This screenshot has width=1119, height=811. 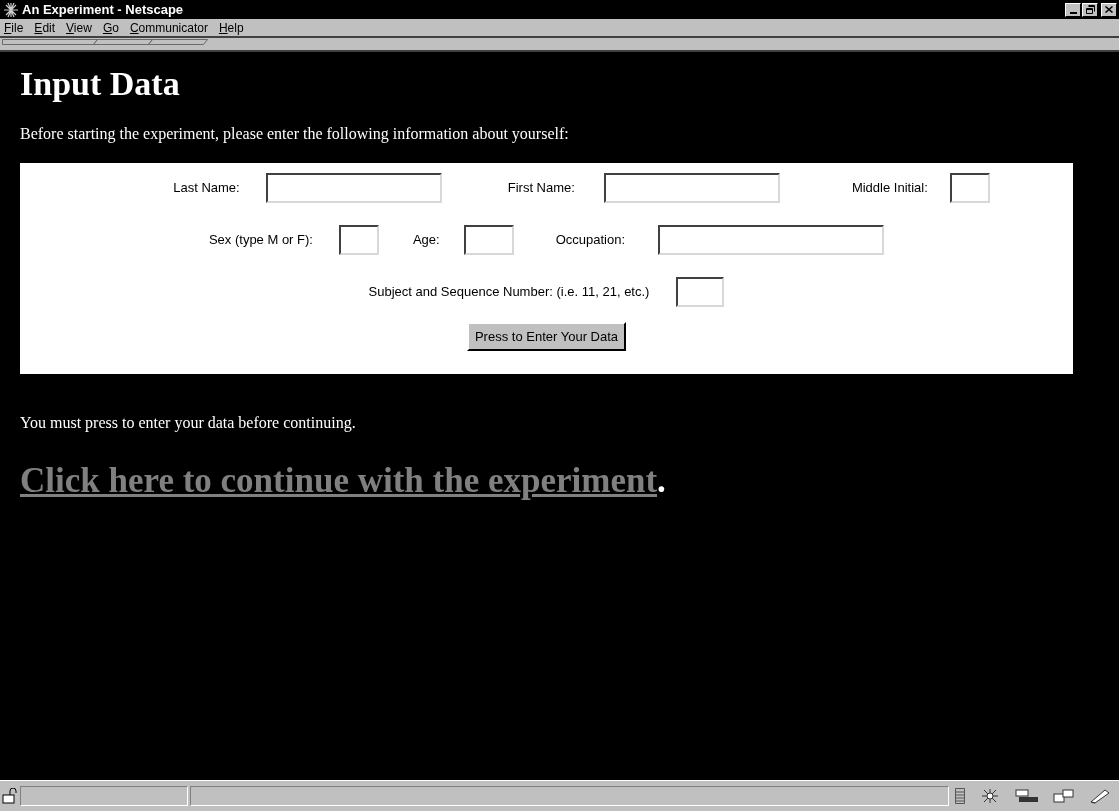 What do you see at coordinates (339, 480) in the screenshot?
I see `continue-link: Click here to continue with the experiment` at bounding box center [339, 480].